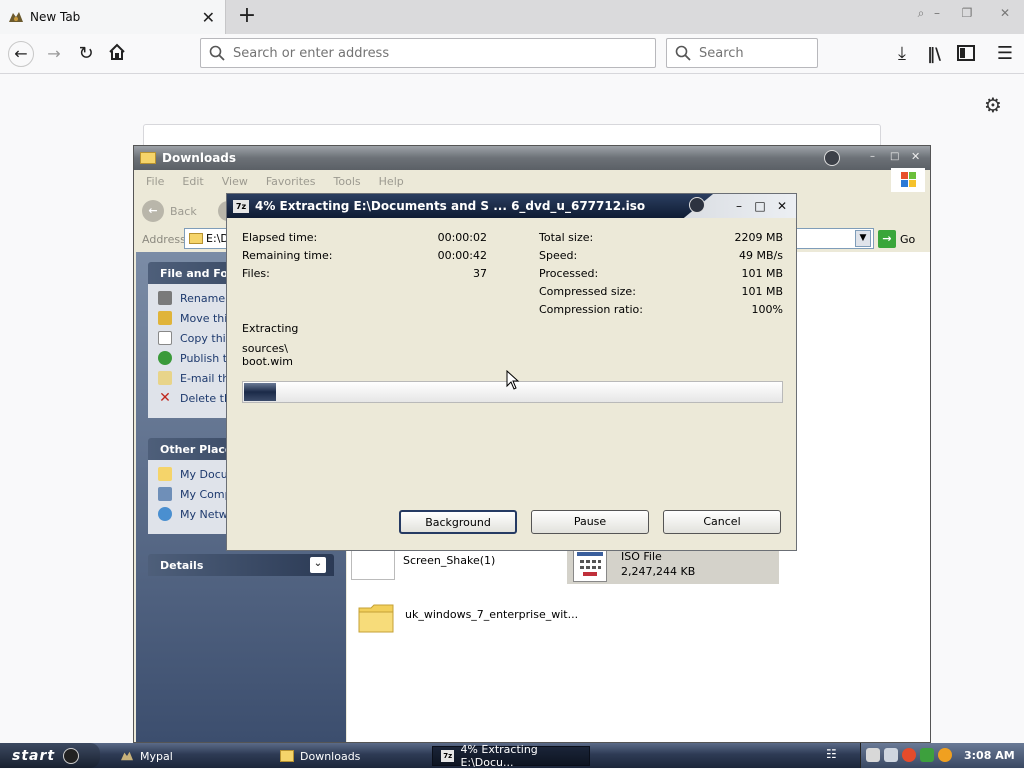  Describe the element at coordinates (205, 398) in the screenshot. I see `task-label: Delete th` at that location.